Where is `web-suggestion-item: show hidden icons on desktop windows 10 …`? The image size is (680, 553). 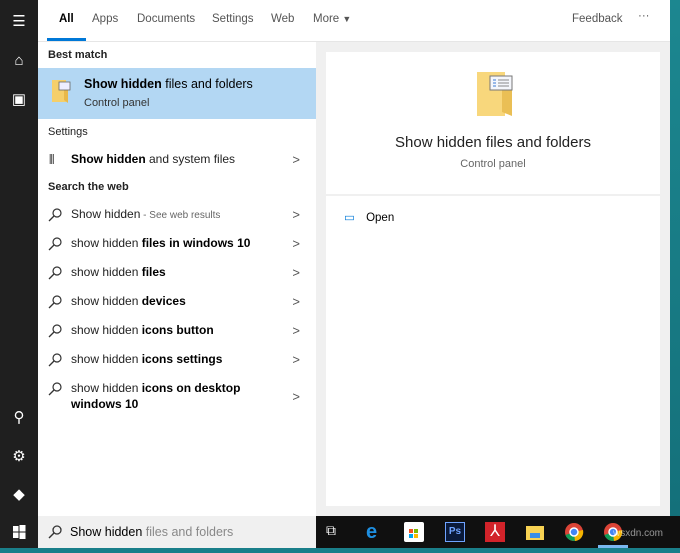
web-suggestion-item: show hidden icons on desktop windows 10 … is located at coordinates (177, 399).